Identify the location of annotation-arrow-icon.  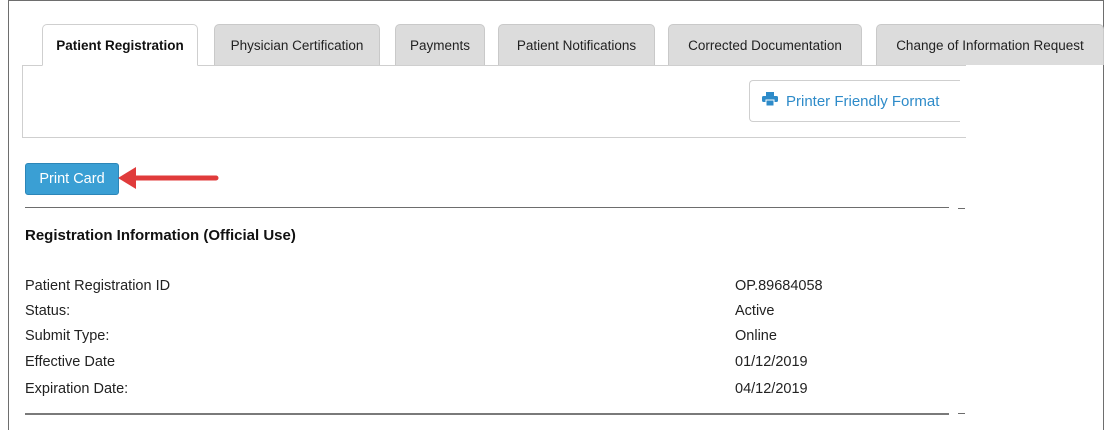
(168, 178).